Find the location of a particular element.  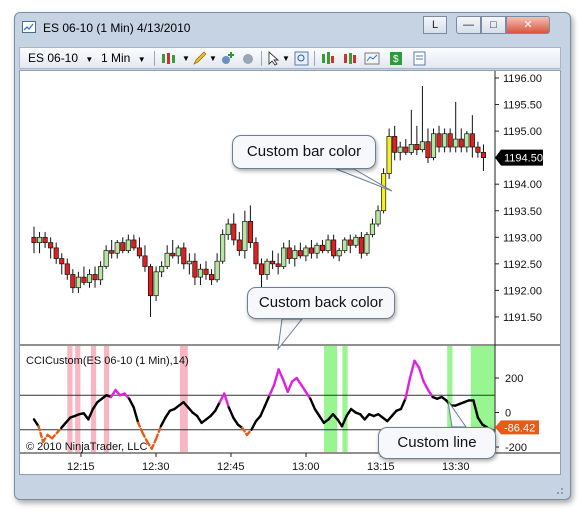

callout-bar-color-label: Custom bar color is located at coordinates (304, 151).